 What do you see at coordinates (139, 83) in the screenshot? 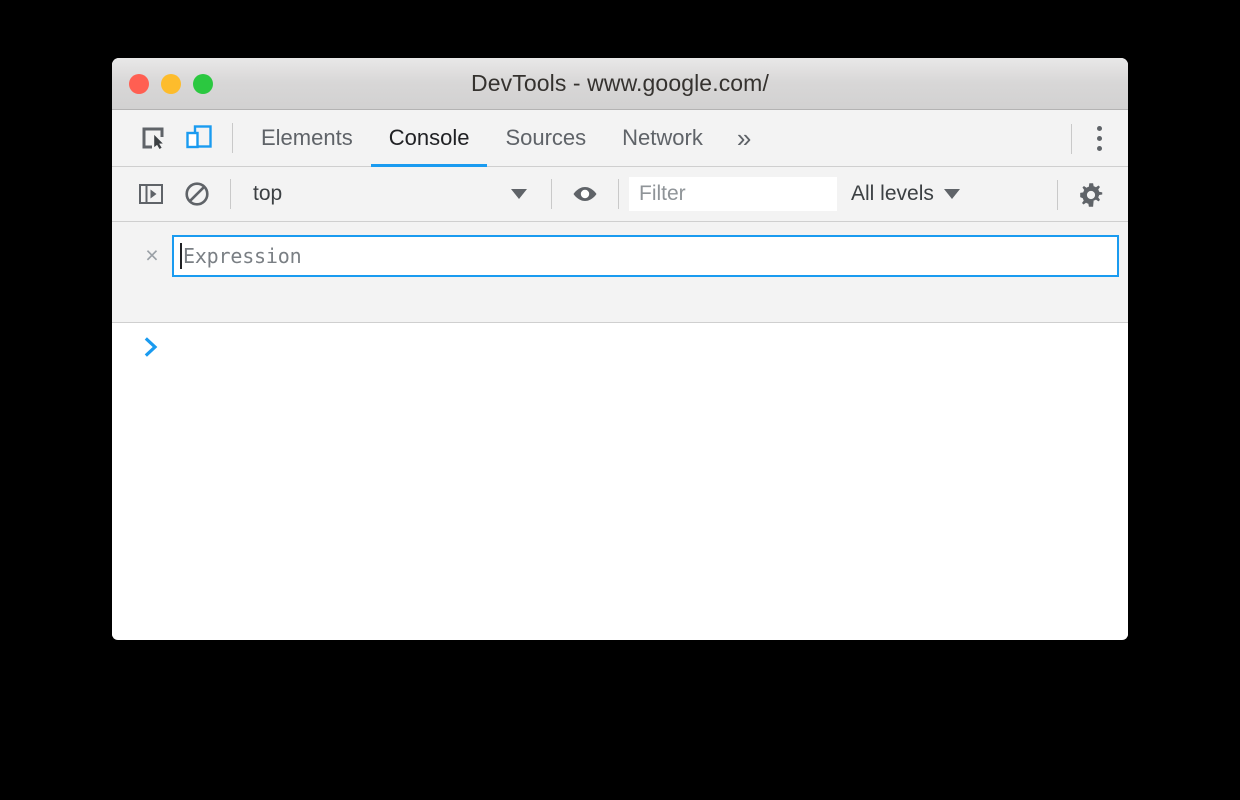
I see `close-window-button` at bounding box center [139, 83].